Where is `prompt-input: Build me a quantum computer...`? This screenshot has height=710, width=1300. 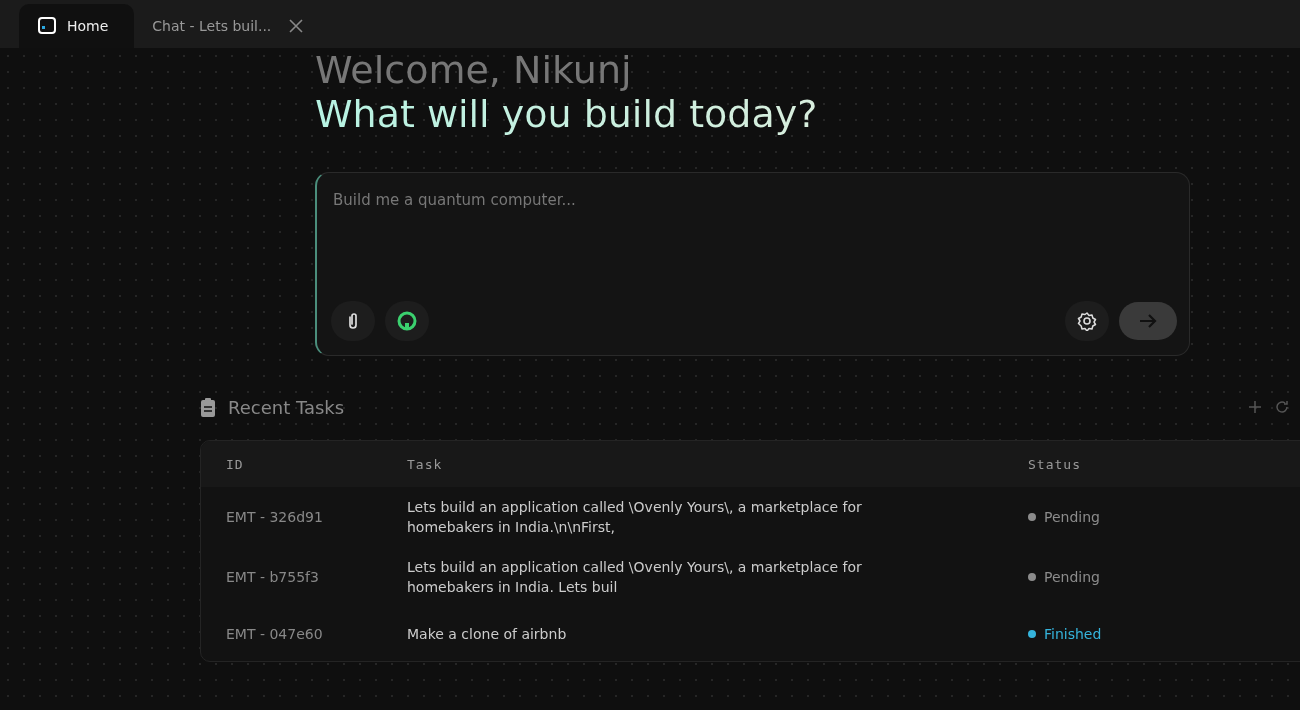
prompt-input: Build me a quantum computer... is located at coordinates (754, 200).